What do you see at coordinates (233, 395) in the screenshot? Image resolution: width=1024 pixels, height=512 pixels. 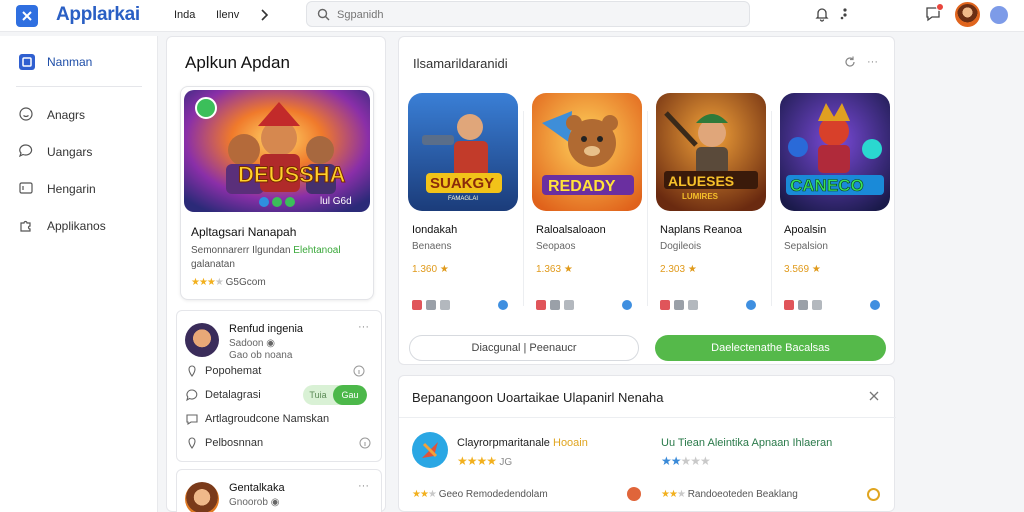 I see `action-label: Detalagrasi` at bounding box center [233, 395].